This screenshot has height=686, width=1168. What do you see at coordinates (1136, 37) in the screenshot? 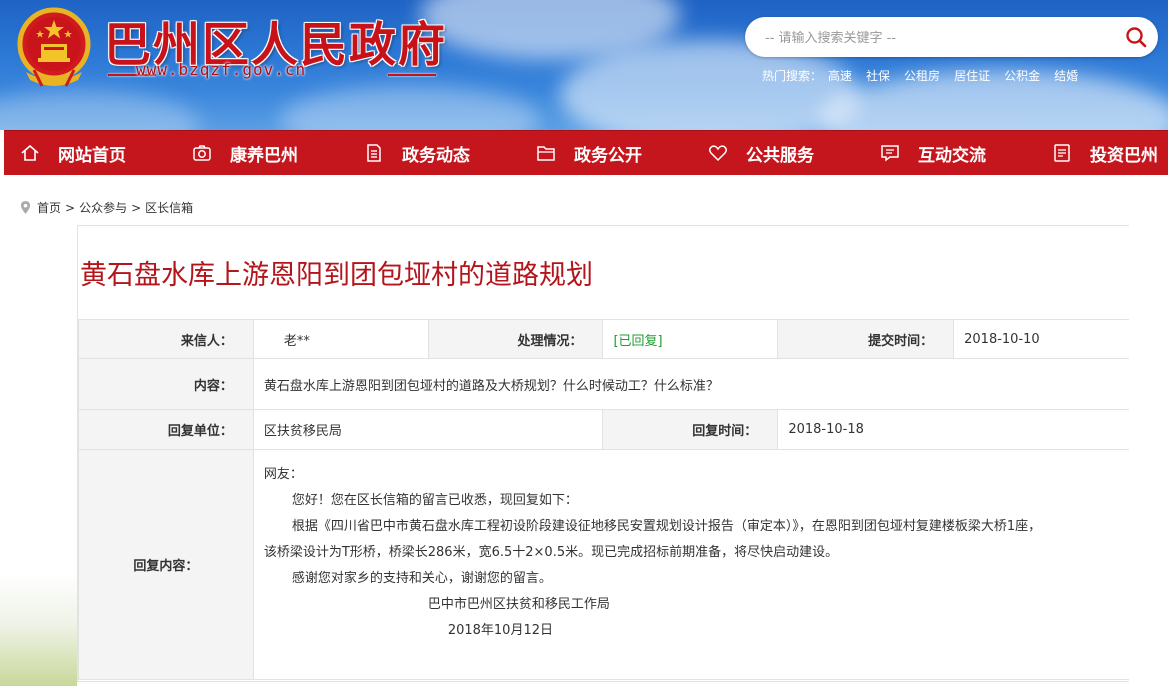
I see `search-icon` at bounding box center [1136, 37].